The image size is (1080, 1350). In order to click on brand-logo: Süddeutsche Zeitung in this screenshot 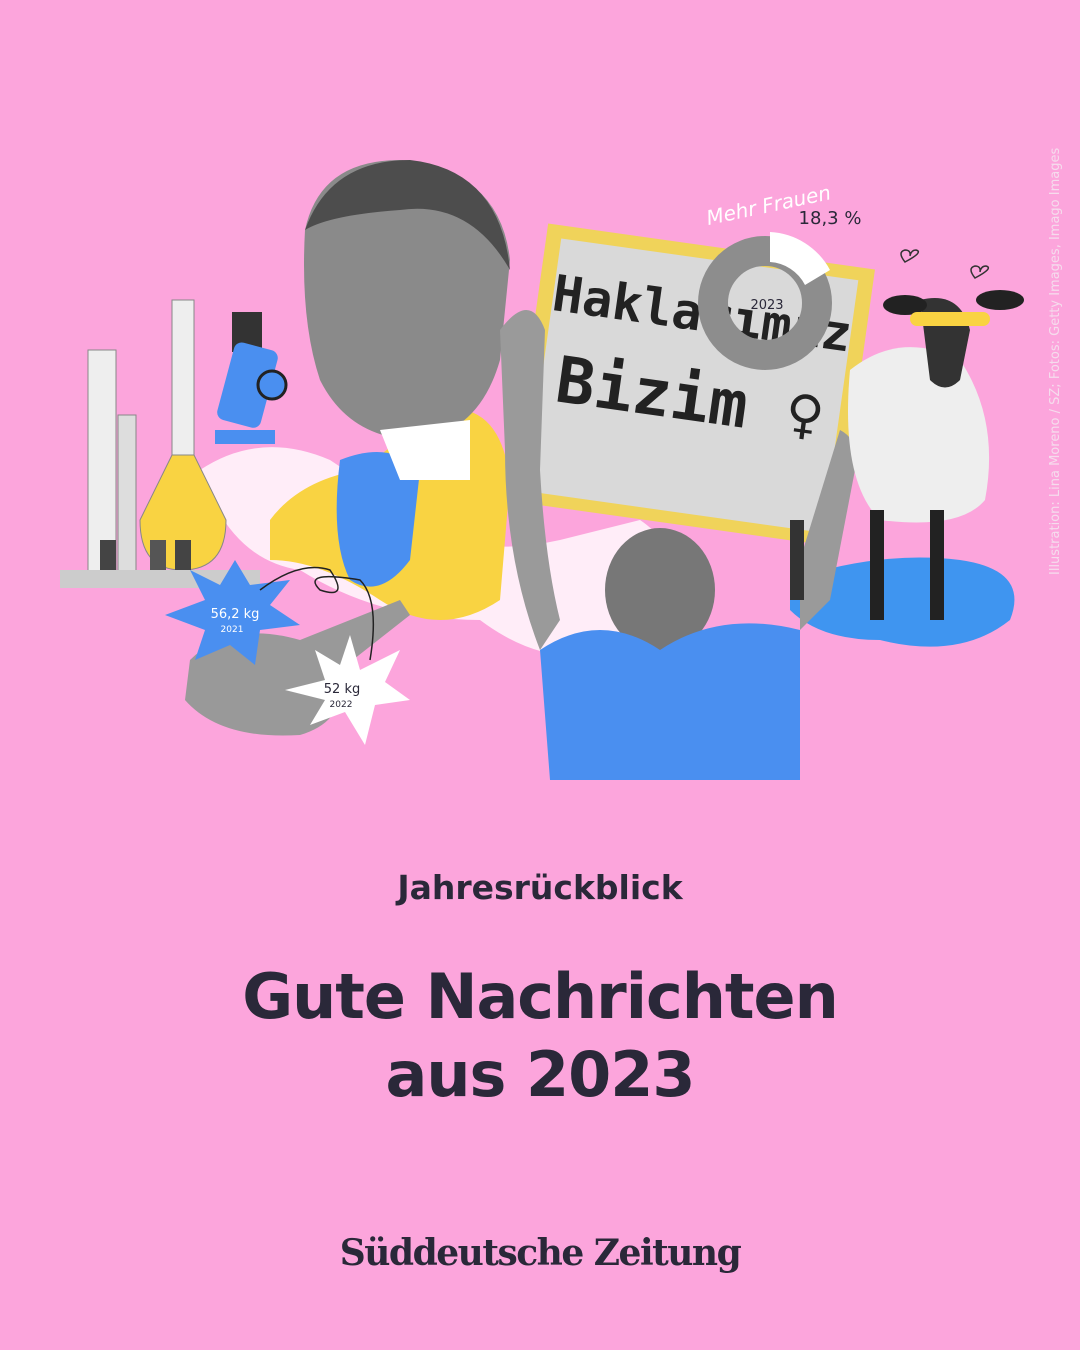, I will do `click(540, 1253)`.